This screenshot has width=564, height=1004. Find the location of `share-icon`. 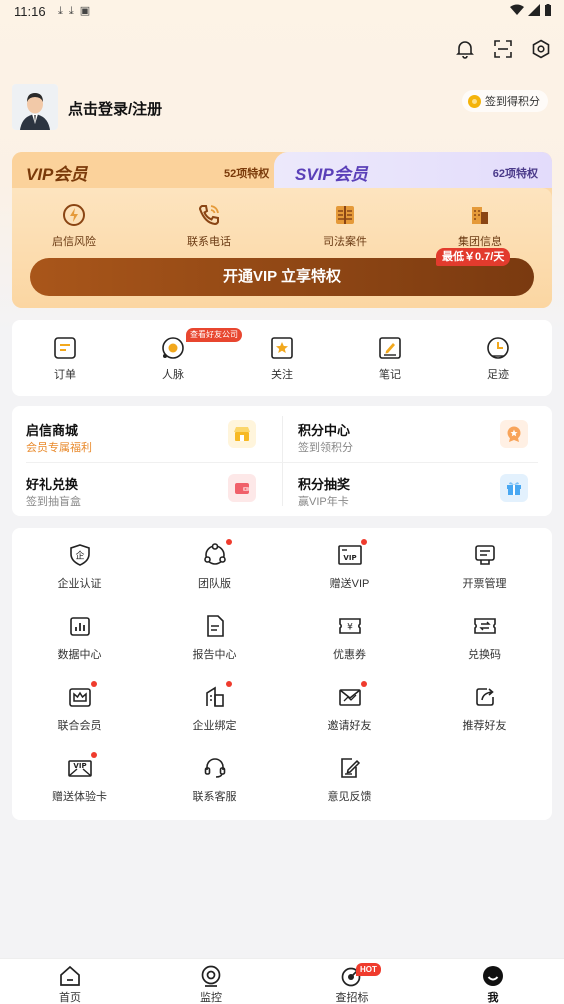

share-icon is located at coordinates (485, 697).